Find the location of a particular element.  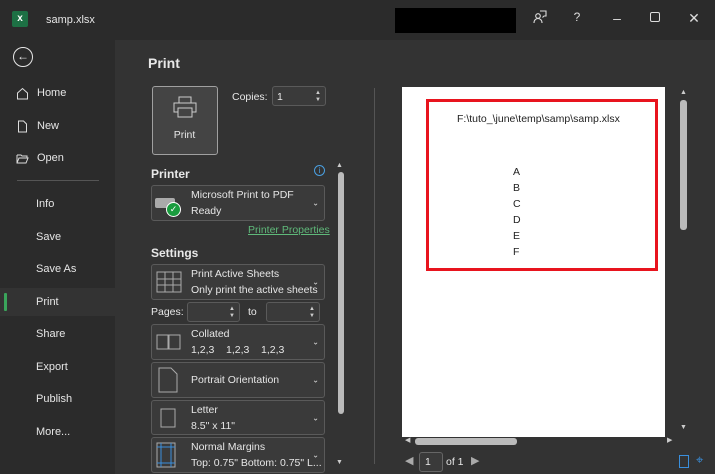

nav-item-save-as: Save As is located at coordinates (57, 269).